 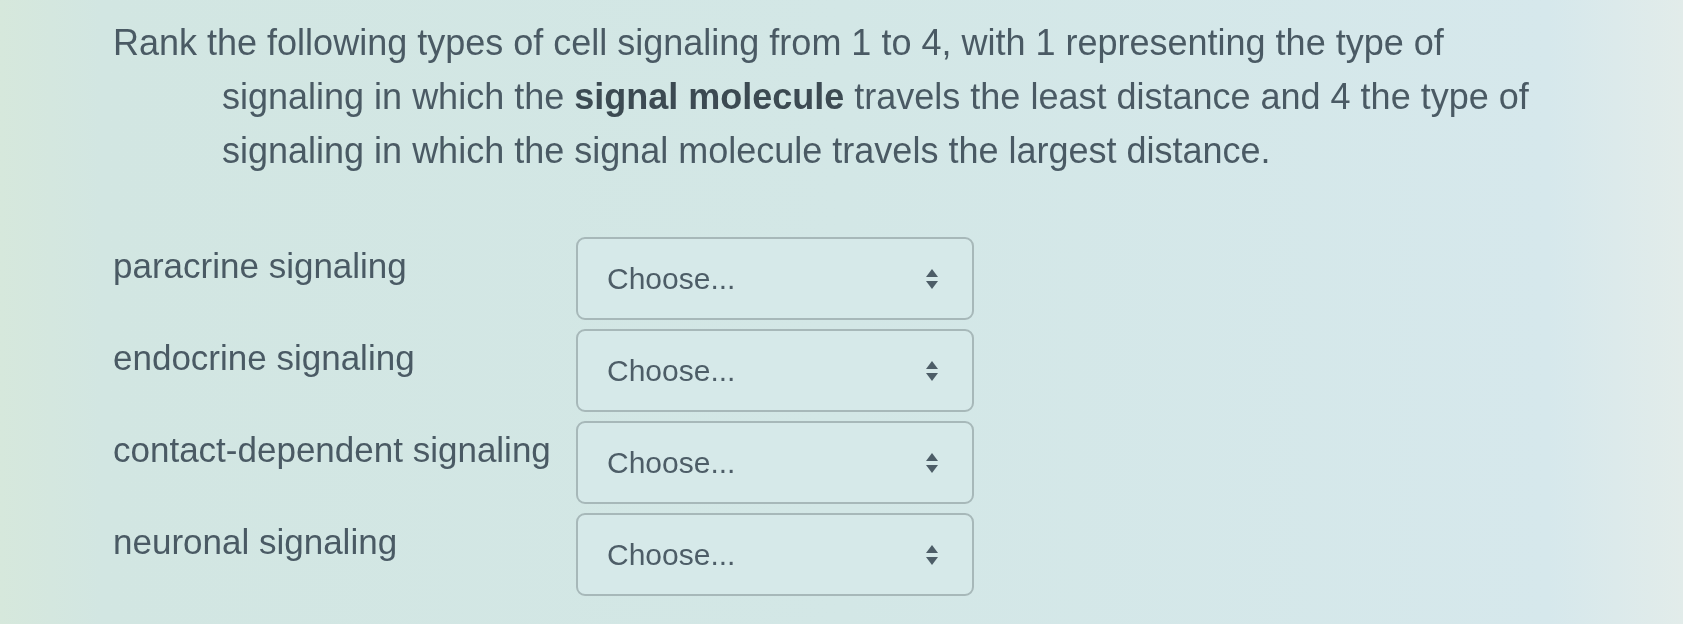 What do you see at coordinates (264, 357) in the screenshot?
I see `item-label: endocrine signaling` at bounding box center [264, 357].